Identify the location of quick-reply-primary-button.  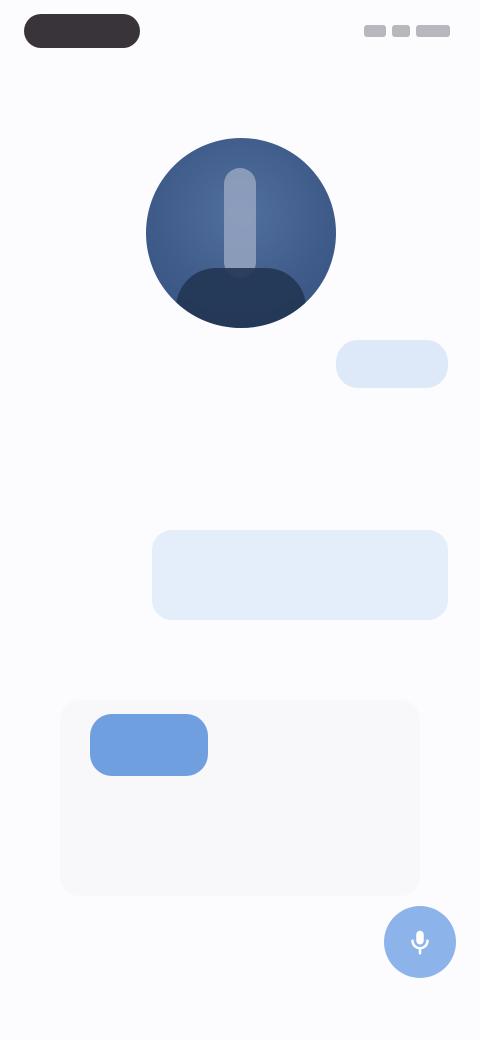
(149, 745).